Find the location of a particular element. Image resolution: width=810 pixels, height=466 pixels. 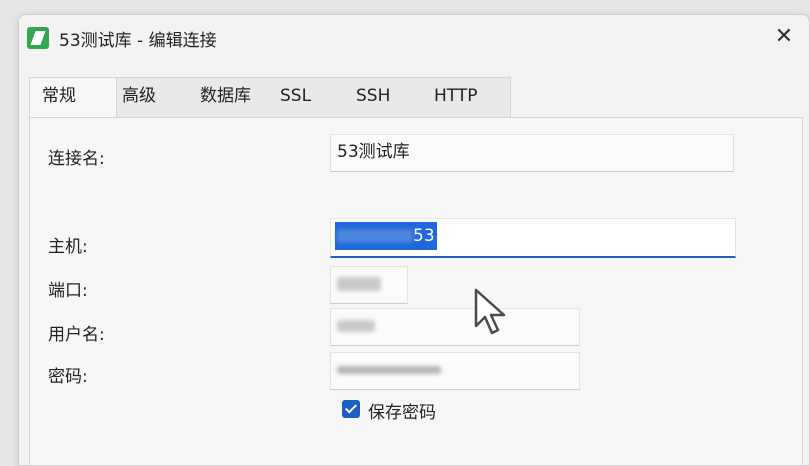

tab-ssl: SSL is located at coordinates (305, 98).